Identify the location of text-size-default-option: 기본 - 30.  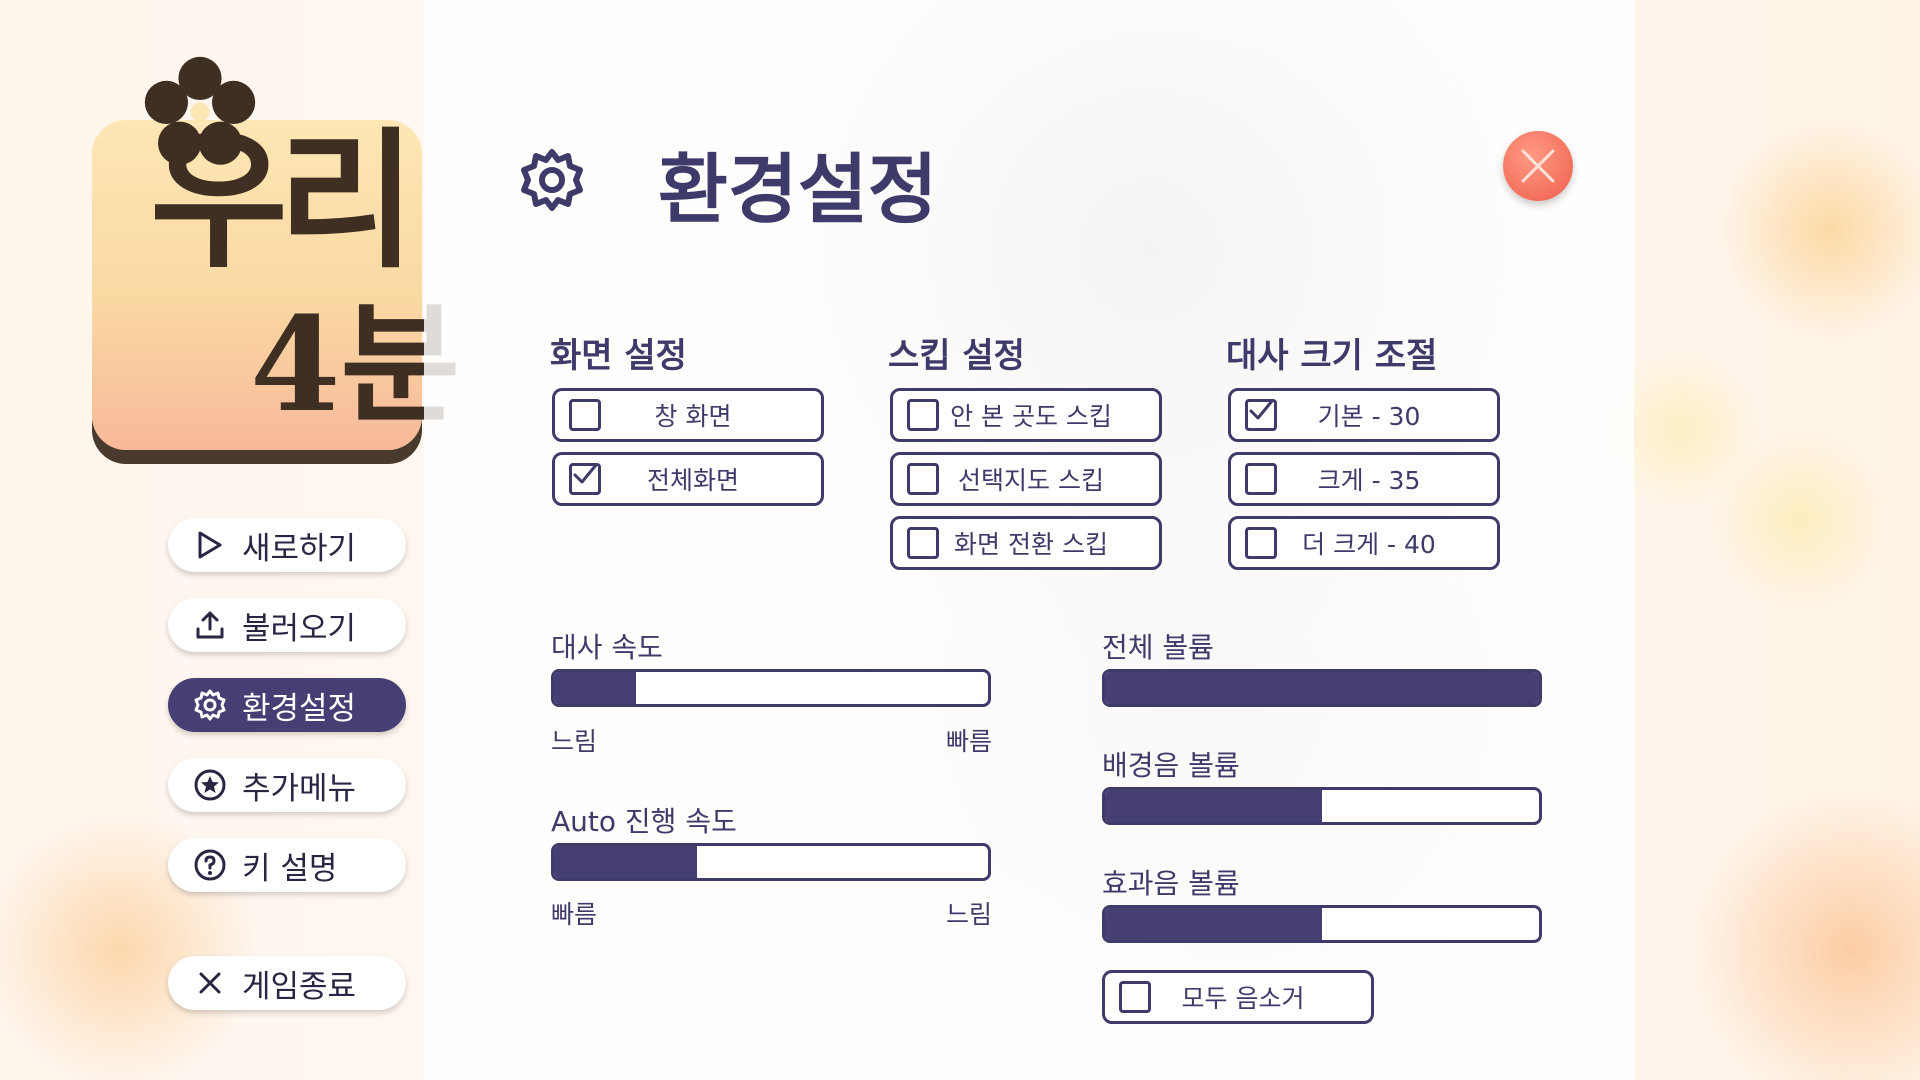
(1364, 415).